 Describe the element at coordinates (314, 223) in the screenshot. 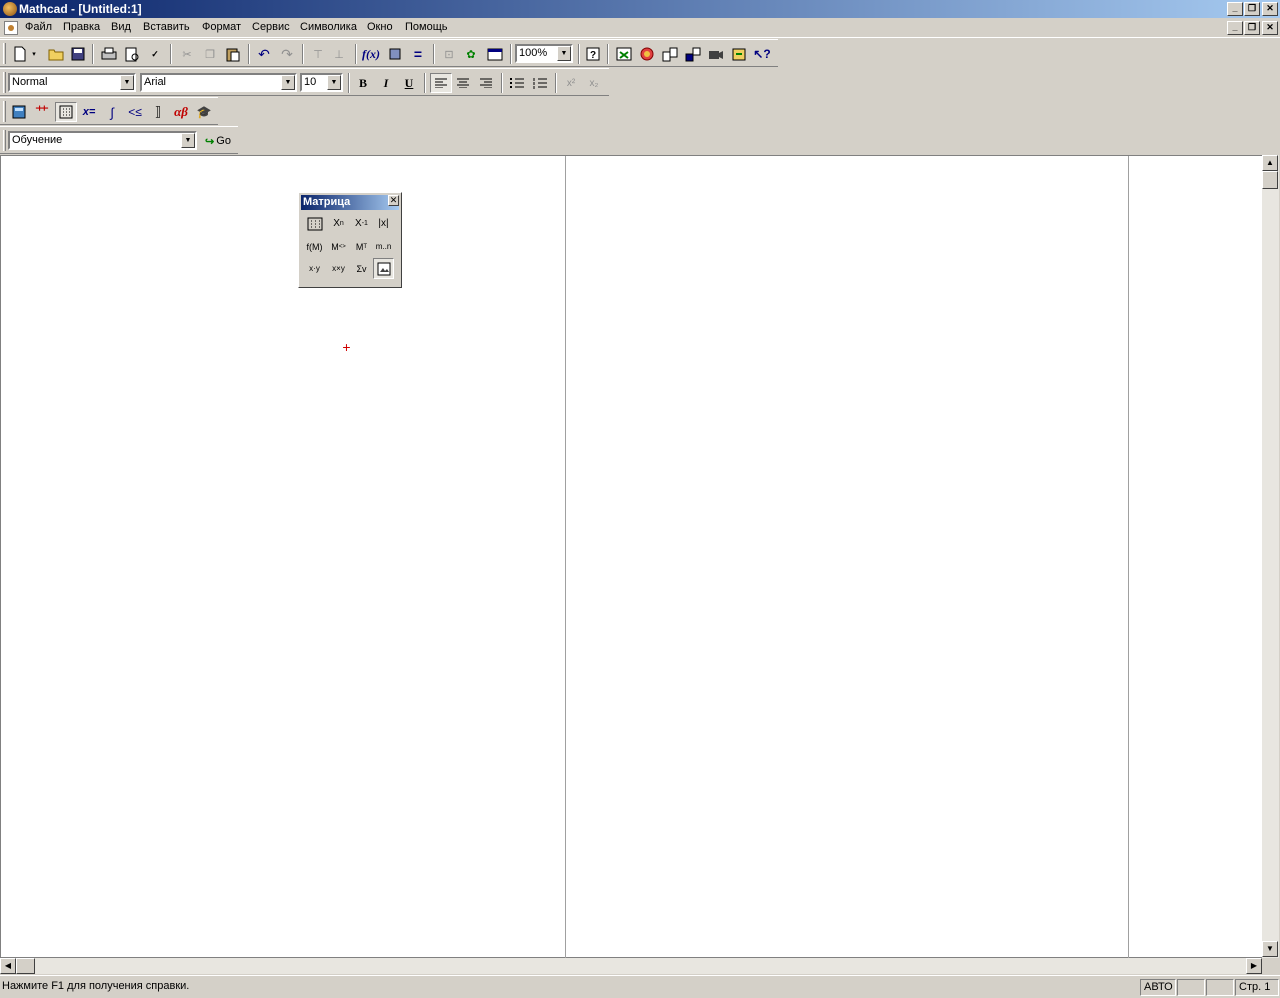

I see `insert-matrix-icon` at that location.